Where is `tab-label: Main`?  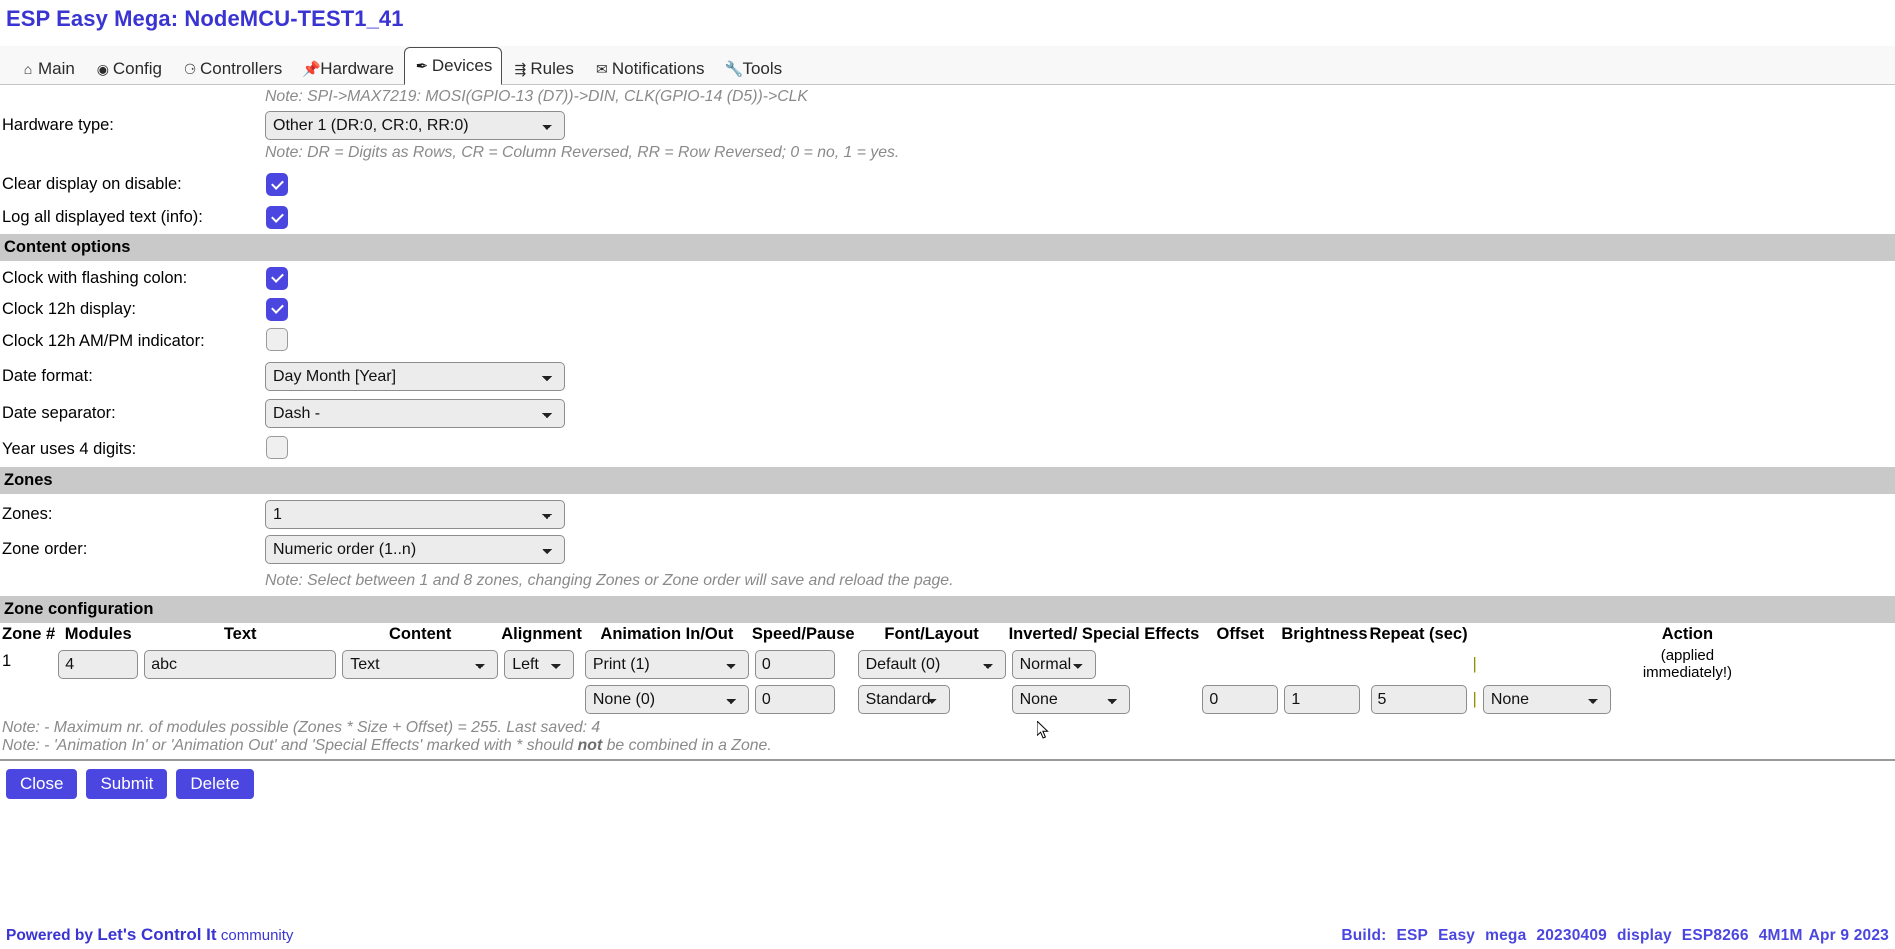 tab-label: Main is located at coordinates (56, 68).